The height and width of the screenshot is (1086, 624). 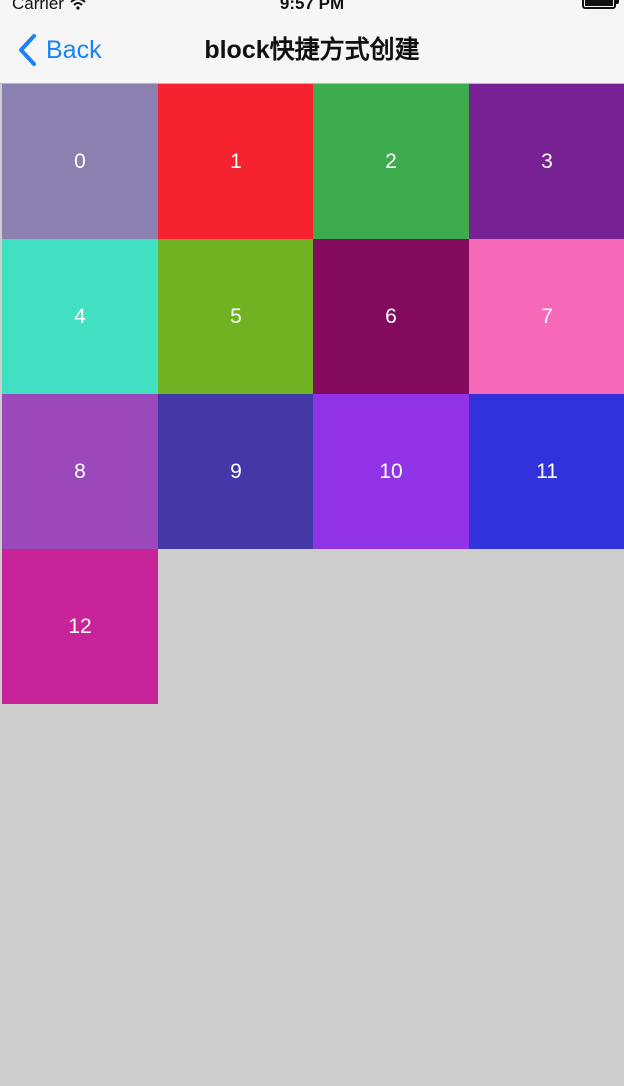 I want to click on page-title: block快捷方式创建, so click(x=312, y=50).